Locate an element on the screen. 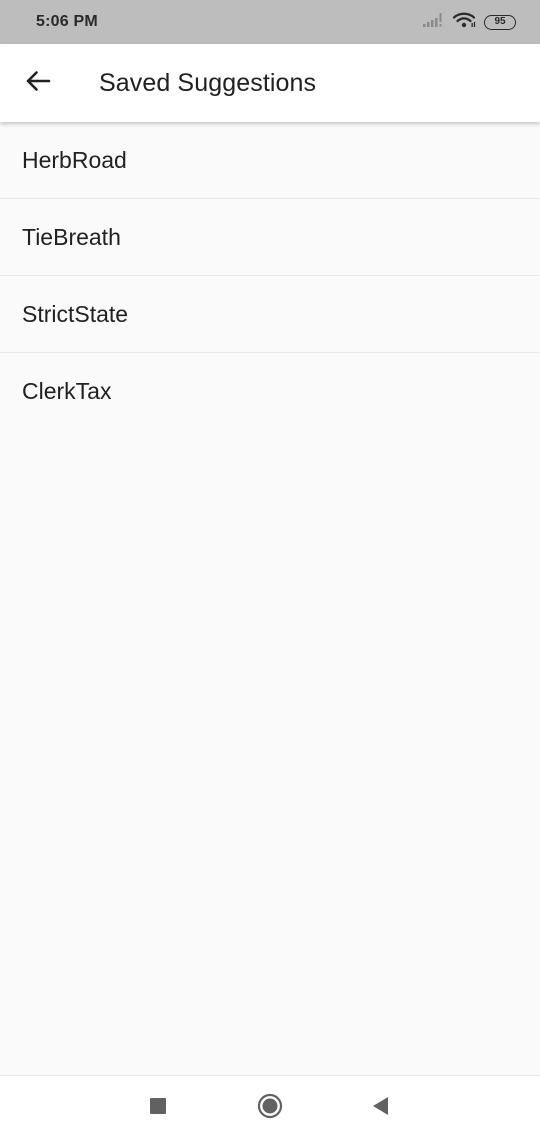 This screenshot has width=540, height=1140. recents-square-icon is located at coordinates (158, 1108).